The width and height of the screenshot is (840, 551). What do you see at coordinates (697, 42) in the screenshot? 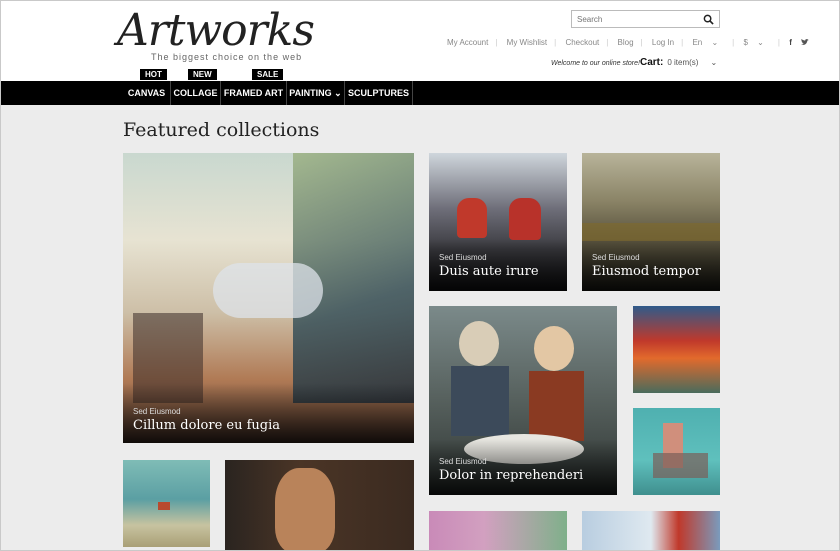
I see `language-value: En` at bounding box center [697, 42].